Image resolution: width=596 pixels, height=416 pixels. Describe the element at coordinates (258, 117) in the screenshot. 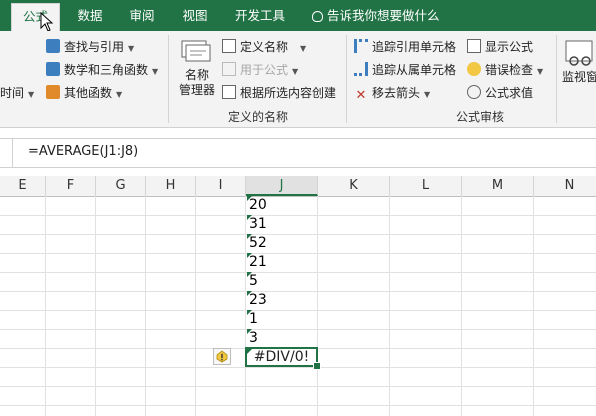

I see `group-label-defined-names: 定义的名称` at that location.